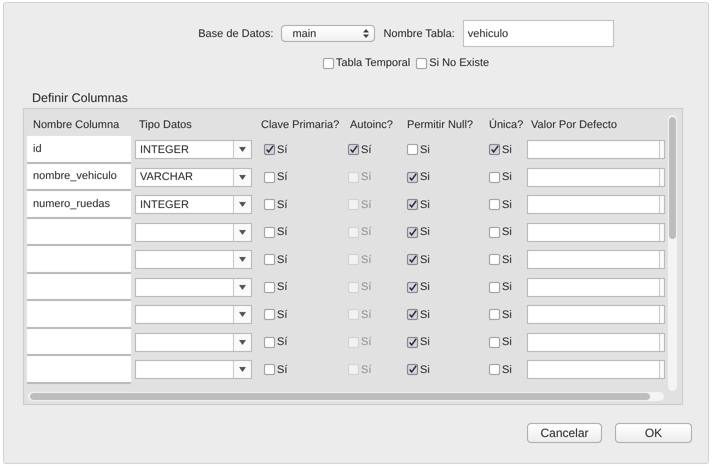  I want to click on cancel-button: Cancelar, so click(564, 433).